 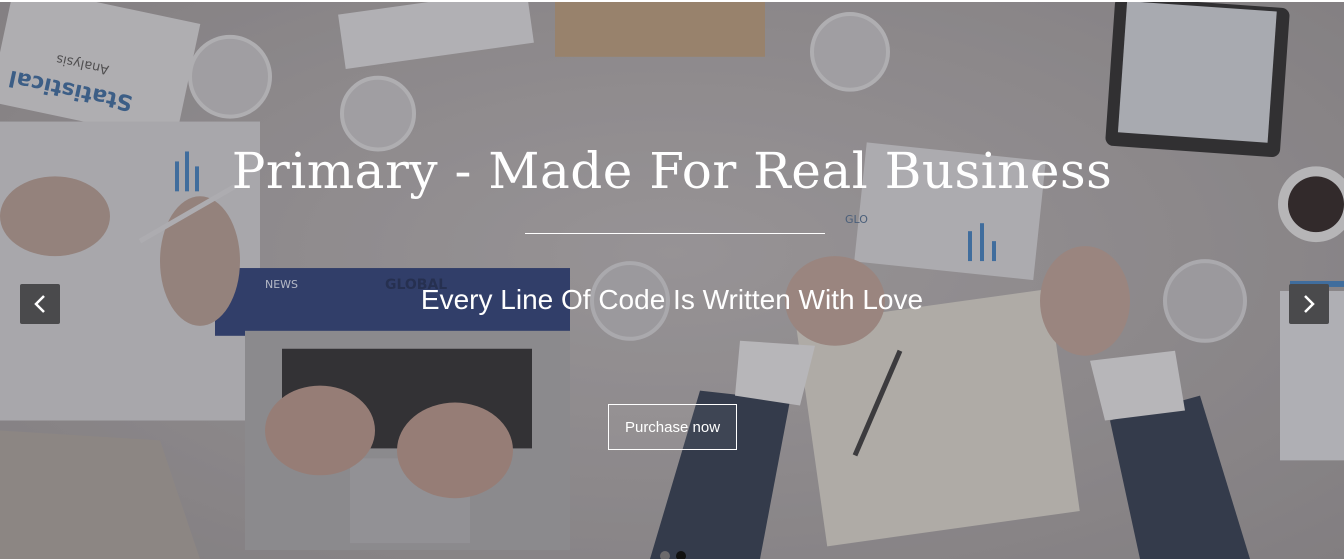 What do you see at coordinates (672, 171) in the screenshot?
I see `slide-title: Primary - Made For Real Business` at bounding box center [672, 171].